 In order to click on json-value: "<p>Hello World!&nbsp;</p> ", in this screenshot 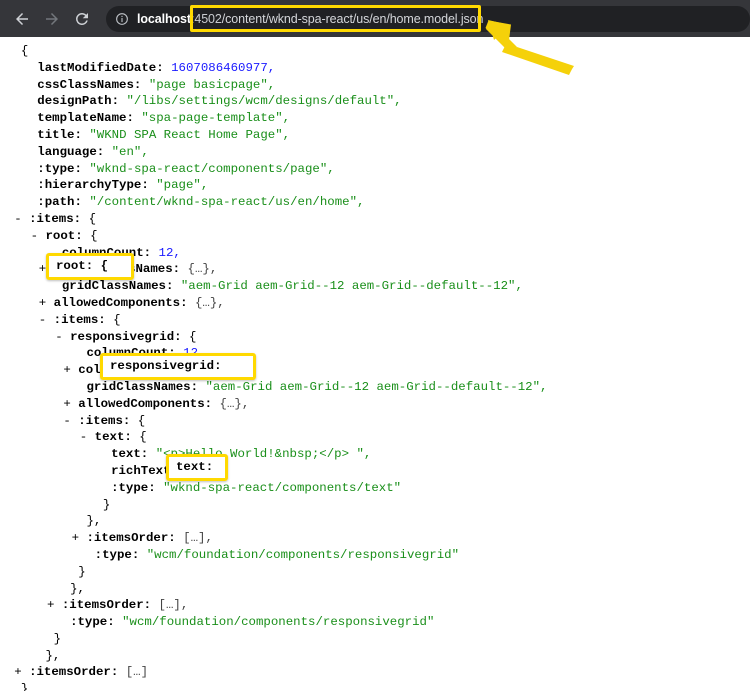, I will do `click(263, 454)`.